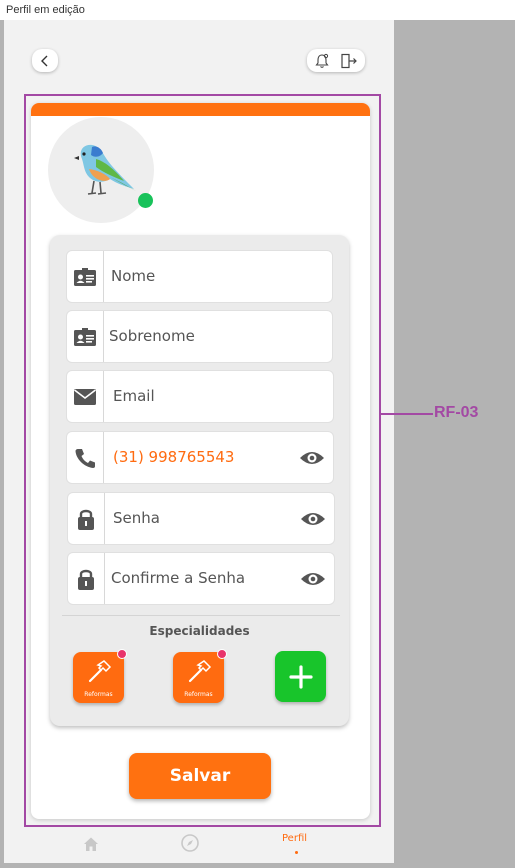 The height and width of the screenshot is (868, 515). I want to click on confirm-password-placeholder: Confirme a Senha, so click(178, 578).